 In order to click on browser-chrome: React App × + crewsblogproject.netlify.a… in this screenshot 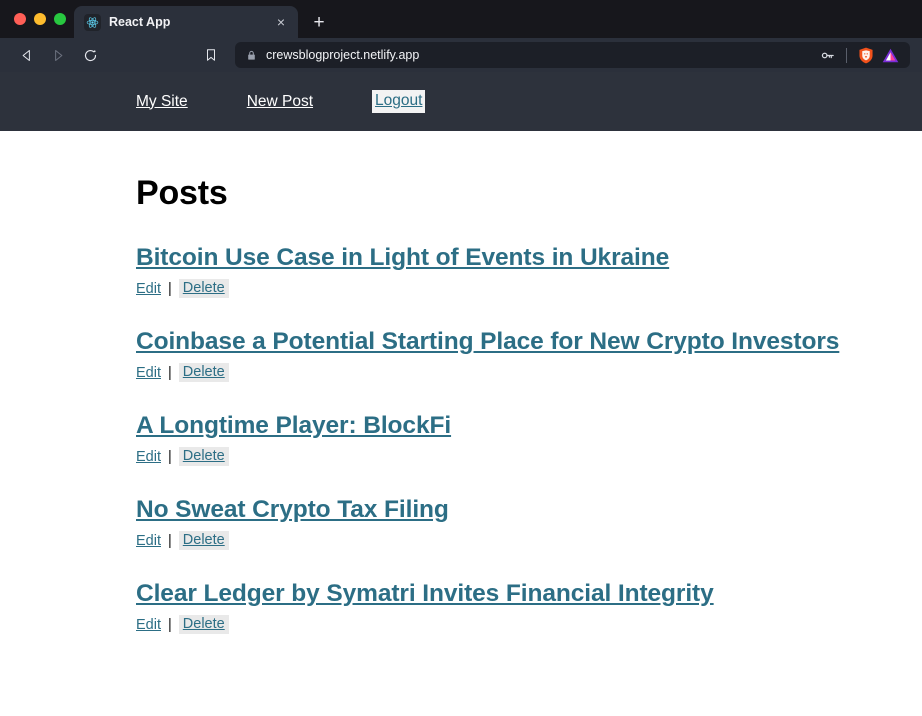, I will do `click(461, 36)`.